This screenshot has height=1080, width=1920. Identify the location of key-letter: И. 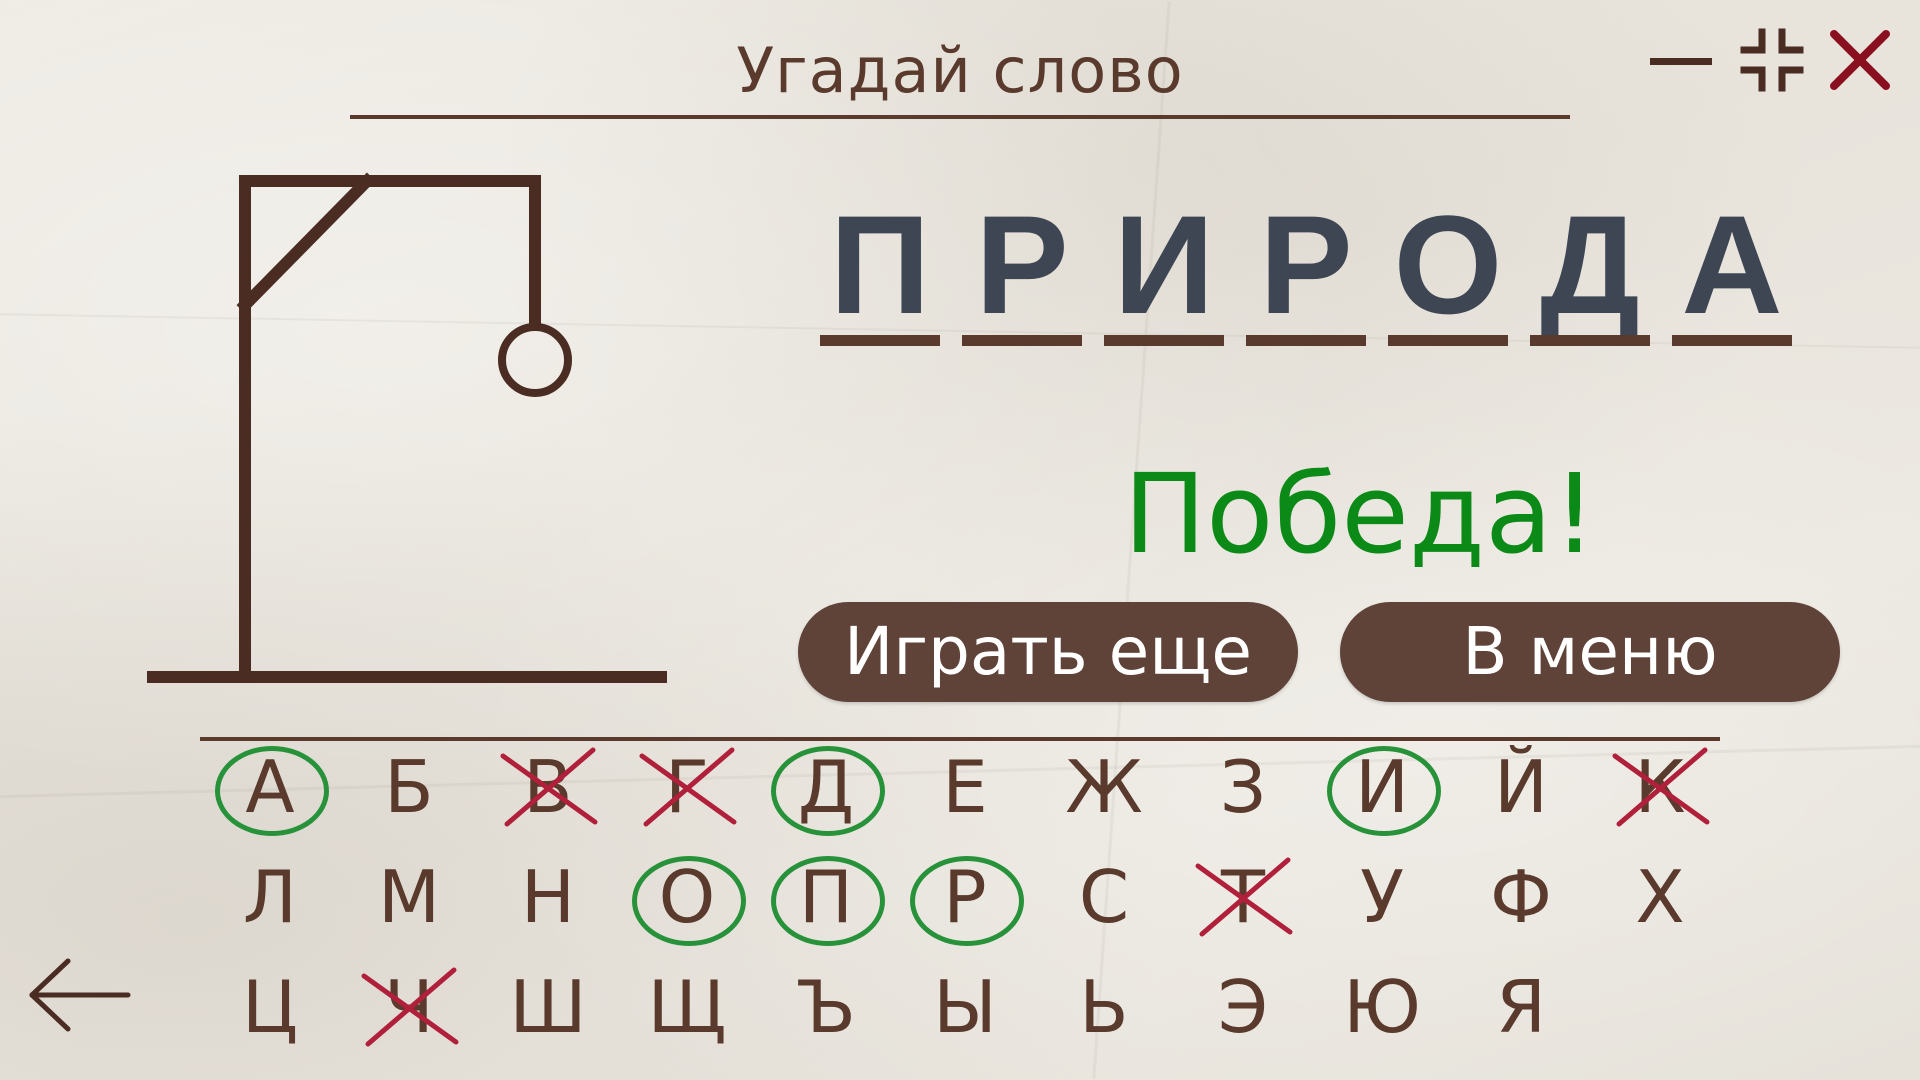
(1382, 787).